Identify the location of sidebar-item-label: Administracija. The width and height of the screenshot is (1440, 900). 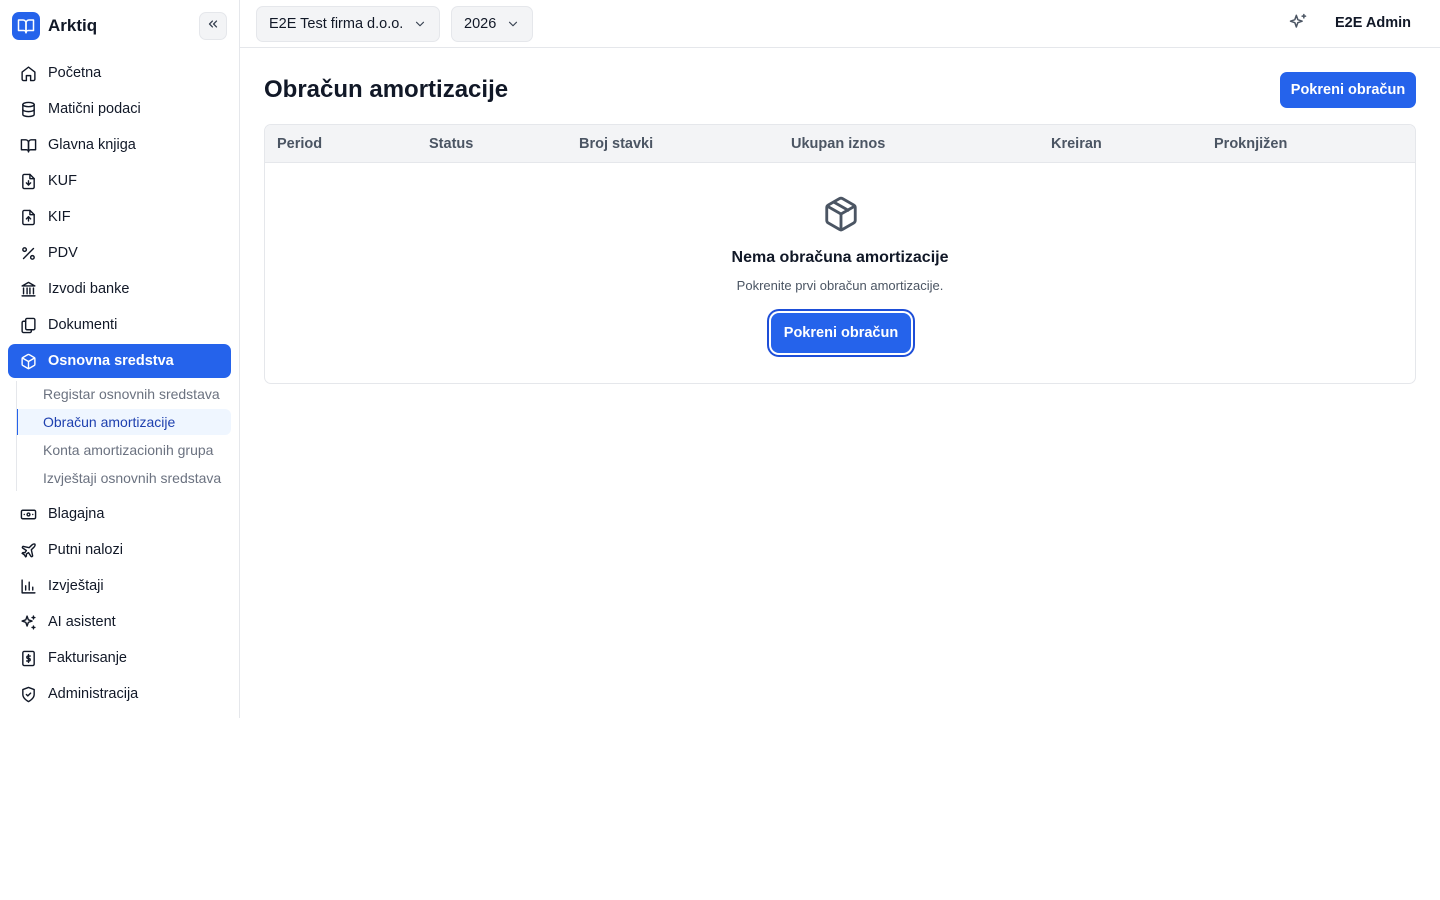
(93, 694).